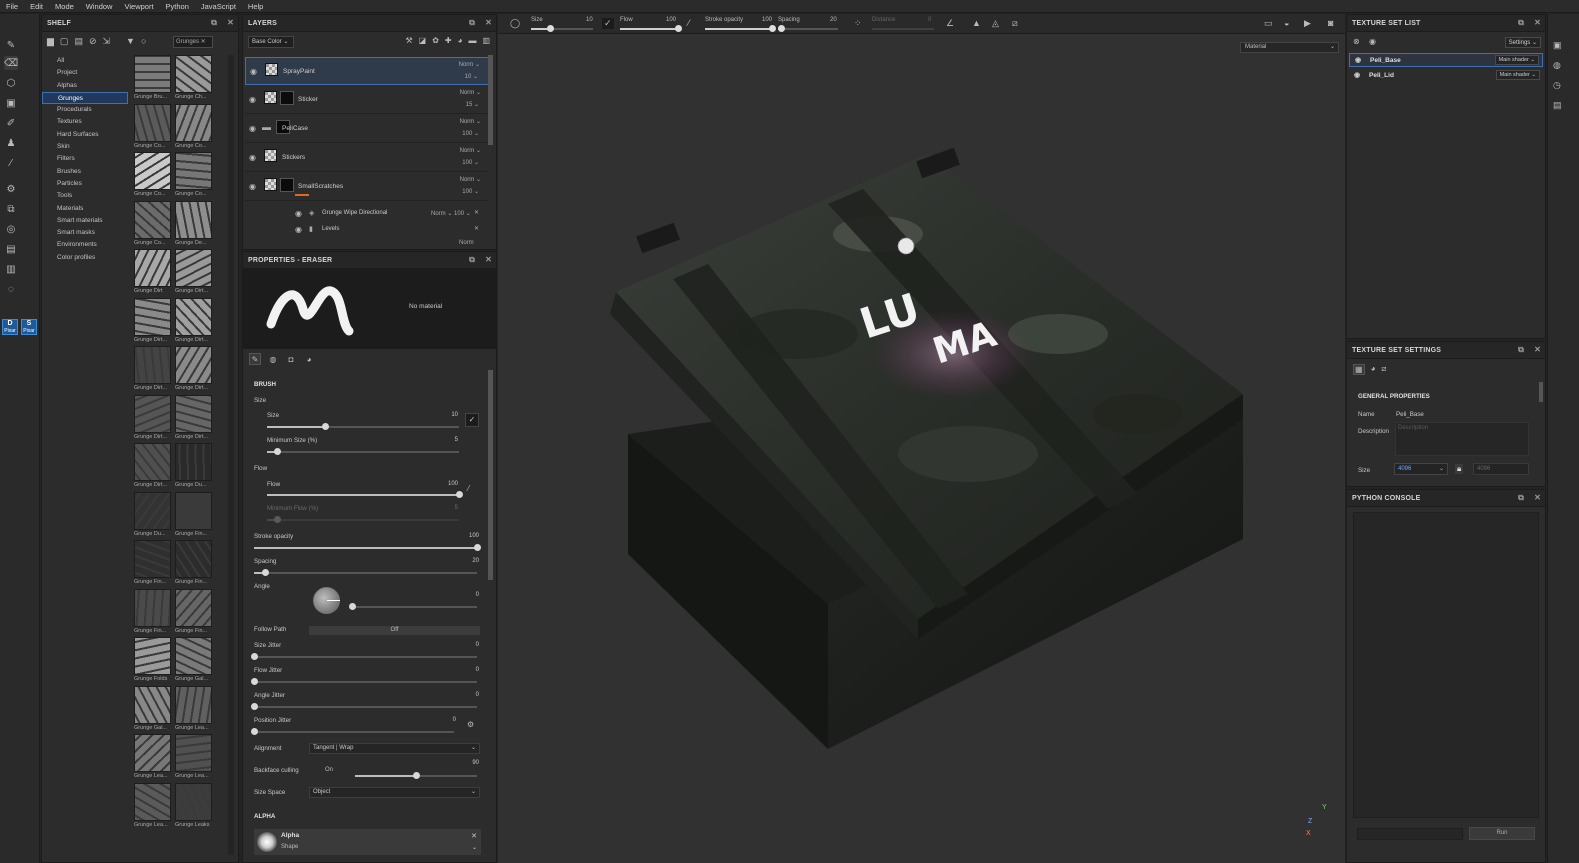 The width and height of the screenshot is (1579, 863). Describe the element at coordinates (11, 103) in the screenshot. I see `polygon-fill-icon: ▣` at that location.